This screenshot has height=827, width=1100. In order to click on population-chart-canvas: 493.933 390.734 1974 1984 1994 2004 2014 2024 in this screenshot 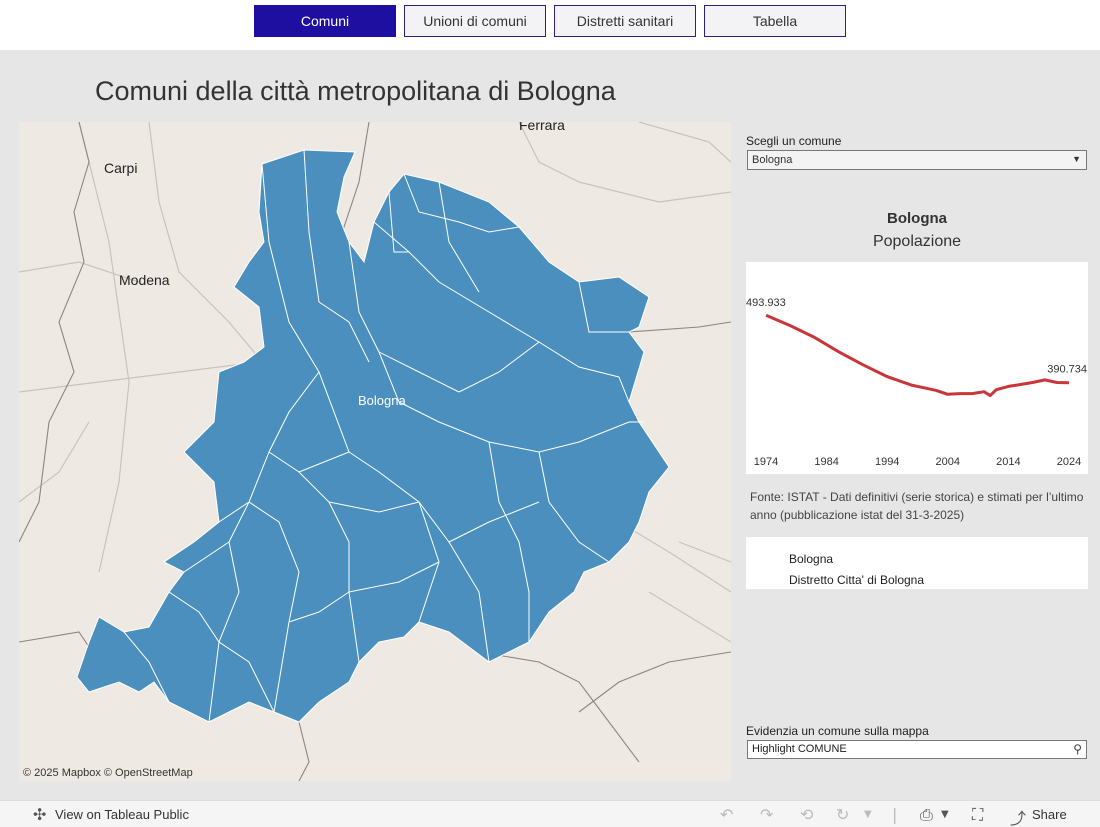, I will do `click(916, 382)`.